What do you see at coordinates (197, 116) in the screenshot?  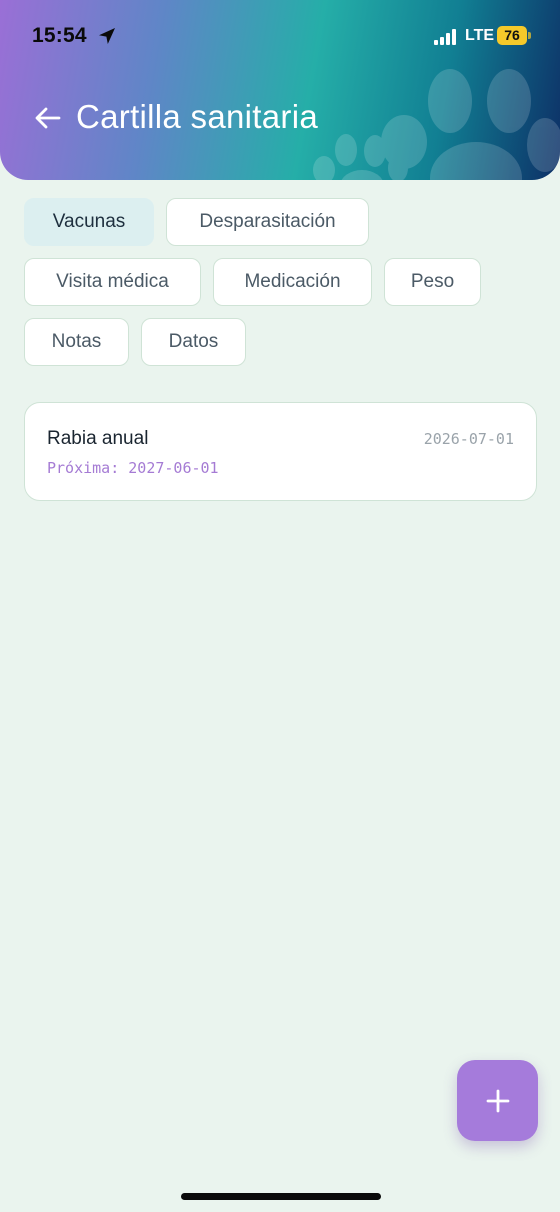 I see `page-title: Cartilla sanitaria` at bounding box center [197, 116].